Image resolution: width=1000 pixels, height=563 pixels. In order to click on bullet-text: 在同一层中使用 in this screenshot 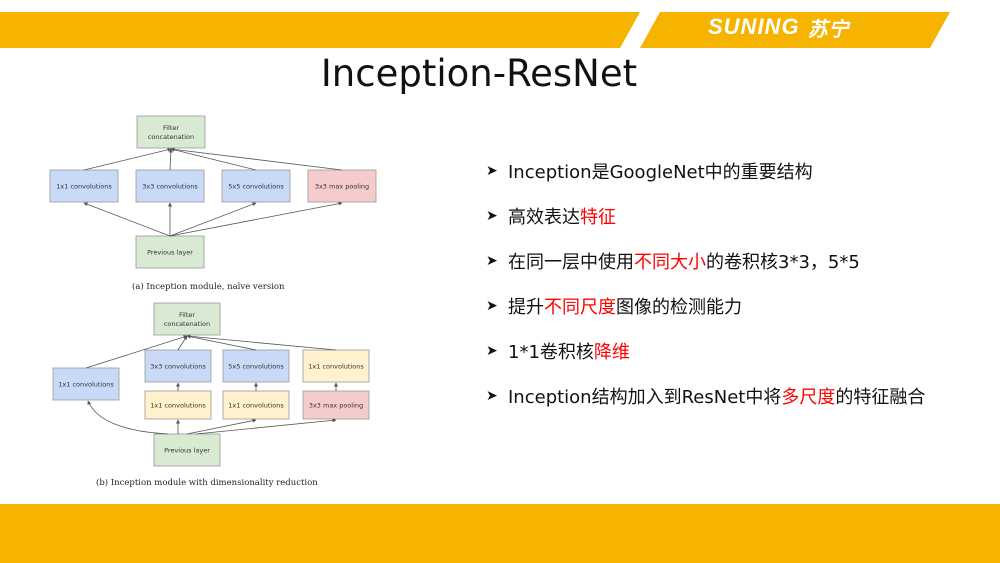, I will do `click(571, 262)`.